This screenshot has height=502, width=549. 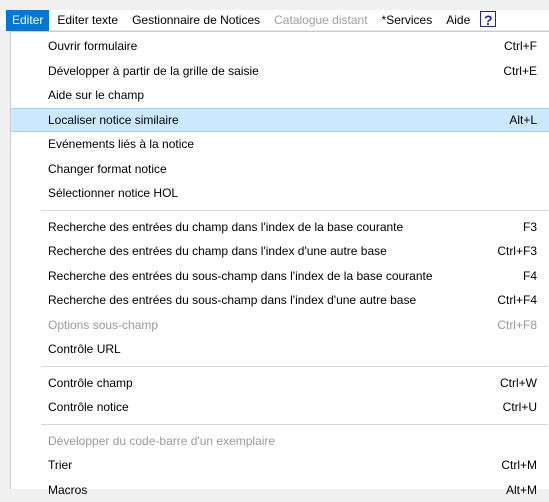 I want to click on menu-item-shortcut: F3, so click(x=530, y=227).